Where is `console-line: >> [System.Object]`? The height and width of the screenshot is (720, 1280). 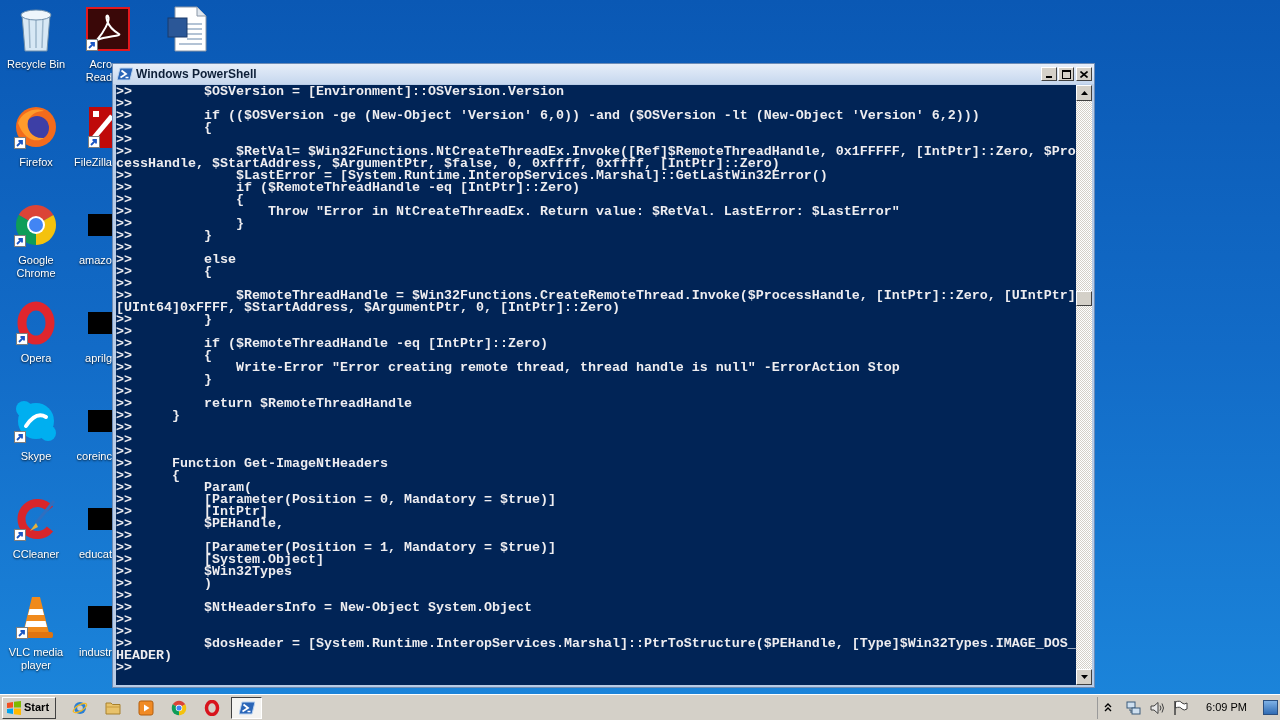
console-line: >> [System.Object] is located at coordinates (220, 560).